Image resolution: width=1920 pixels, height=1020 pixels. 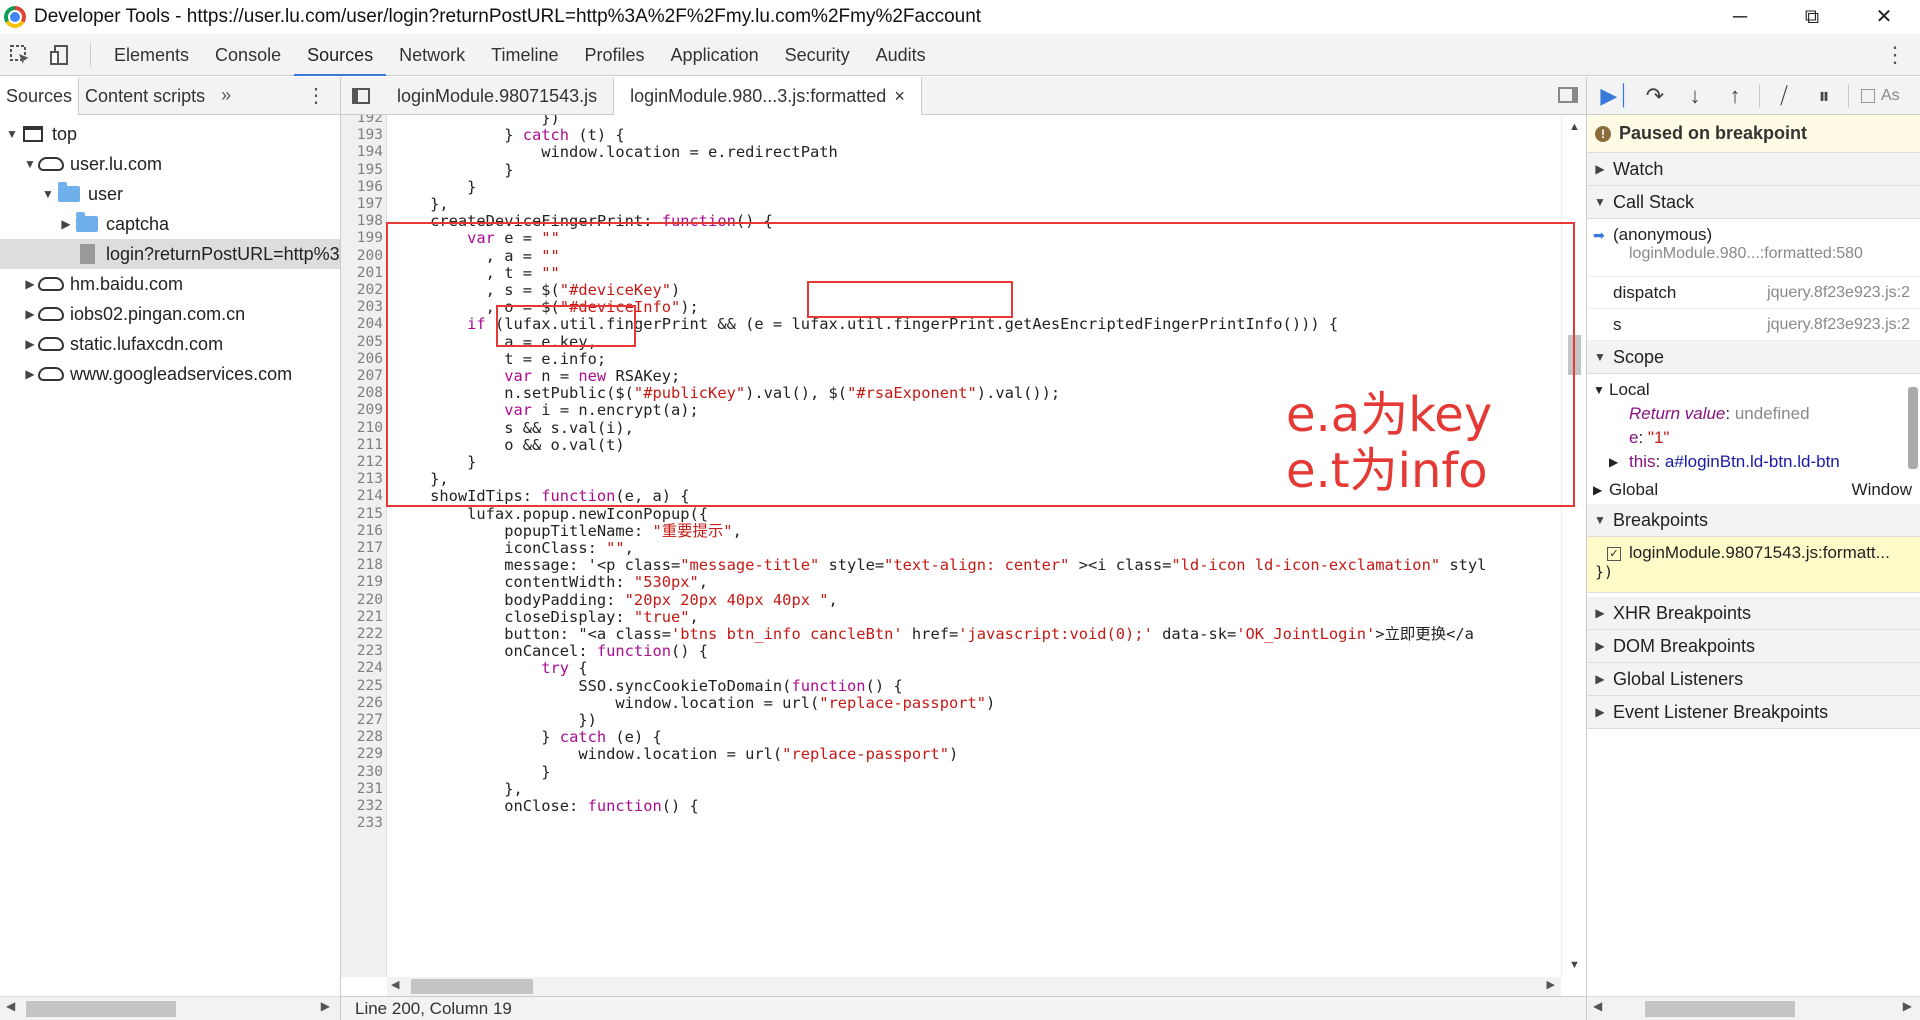 I want to click on scope-global: ▶ Global Window, so click(x=1756, y=490).